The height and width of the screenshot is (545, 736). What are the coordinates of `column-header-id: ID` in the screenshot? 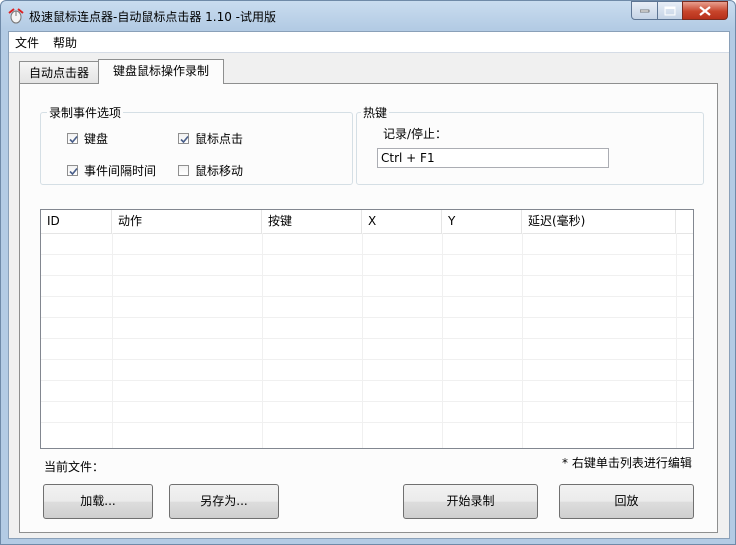 It's located at (76, 221).